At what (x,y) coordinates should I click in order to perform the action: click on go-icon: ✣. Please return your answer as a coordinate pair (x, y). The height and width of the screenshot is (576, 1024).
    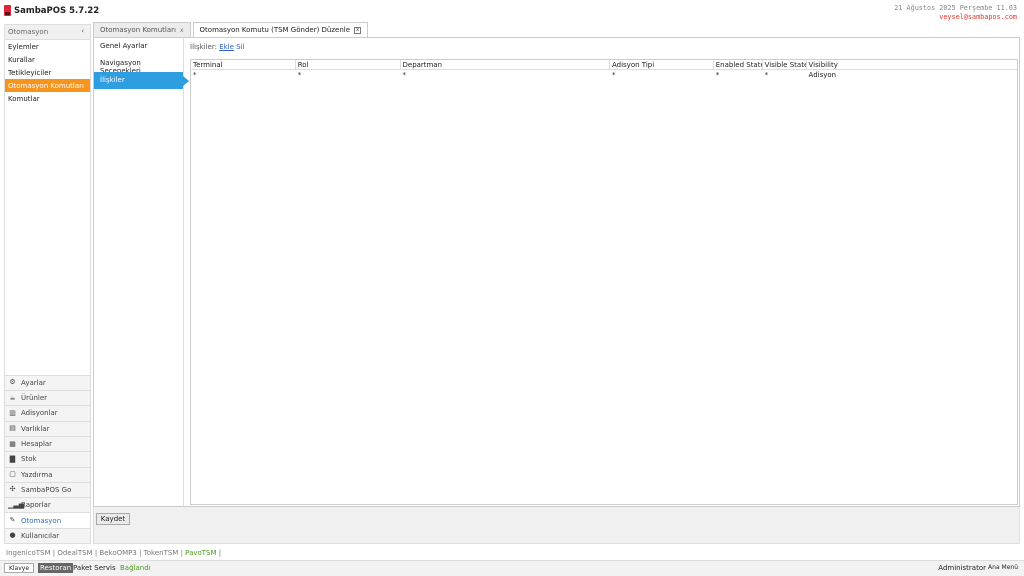
    Looking at the image, I should click on (12, 489).